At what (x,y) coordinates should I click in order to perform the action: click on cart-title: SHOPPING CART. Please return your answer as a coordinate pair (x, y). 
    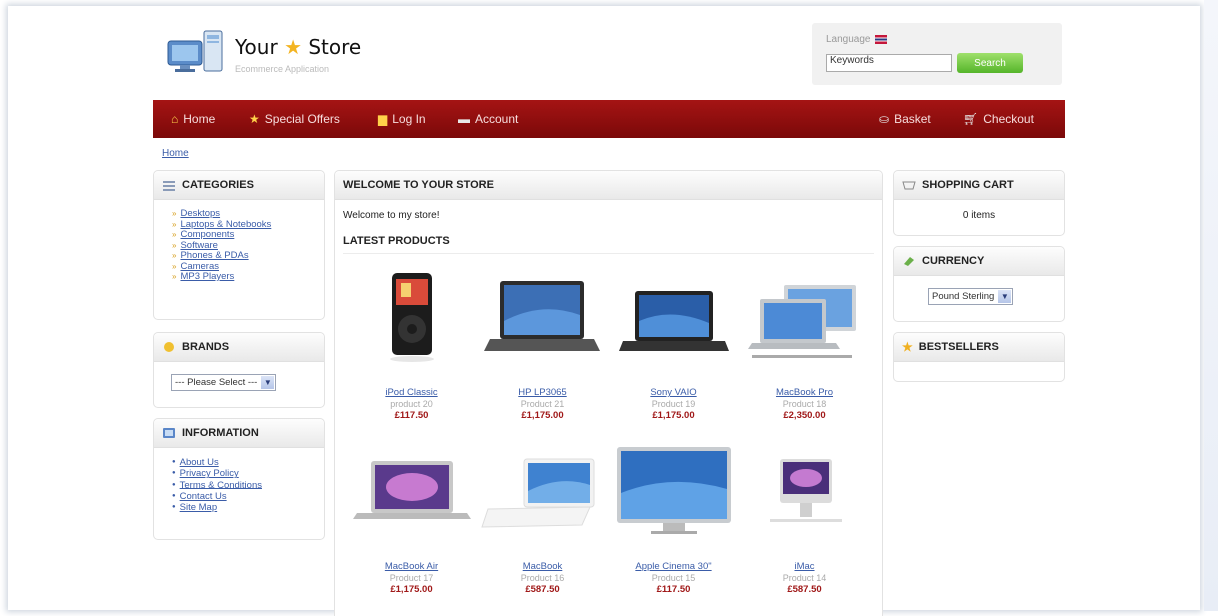
    Looking at the image, I should click on (968, 185).